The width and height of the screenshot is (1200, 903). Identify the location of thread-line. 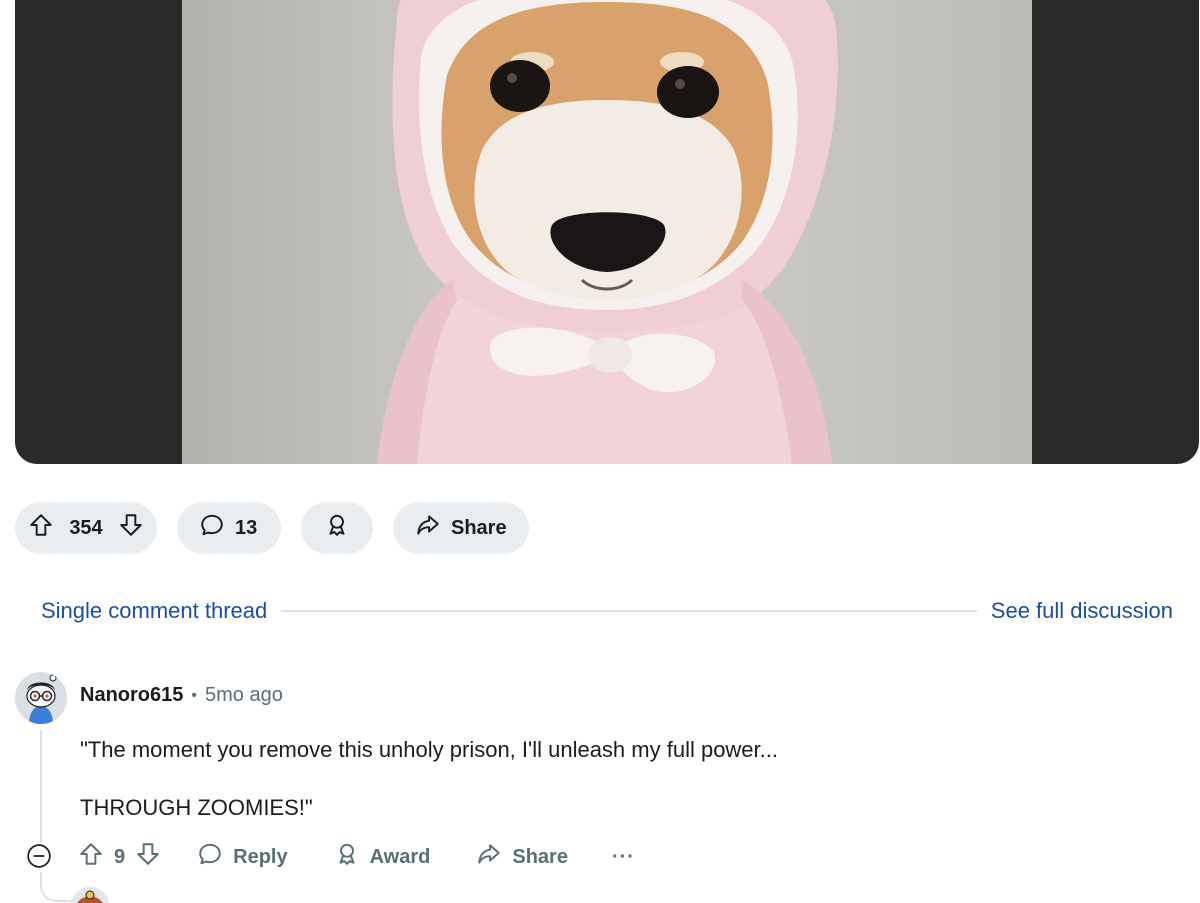
(41, 786).